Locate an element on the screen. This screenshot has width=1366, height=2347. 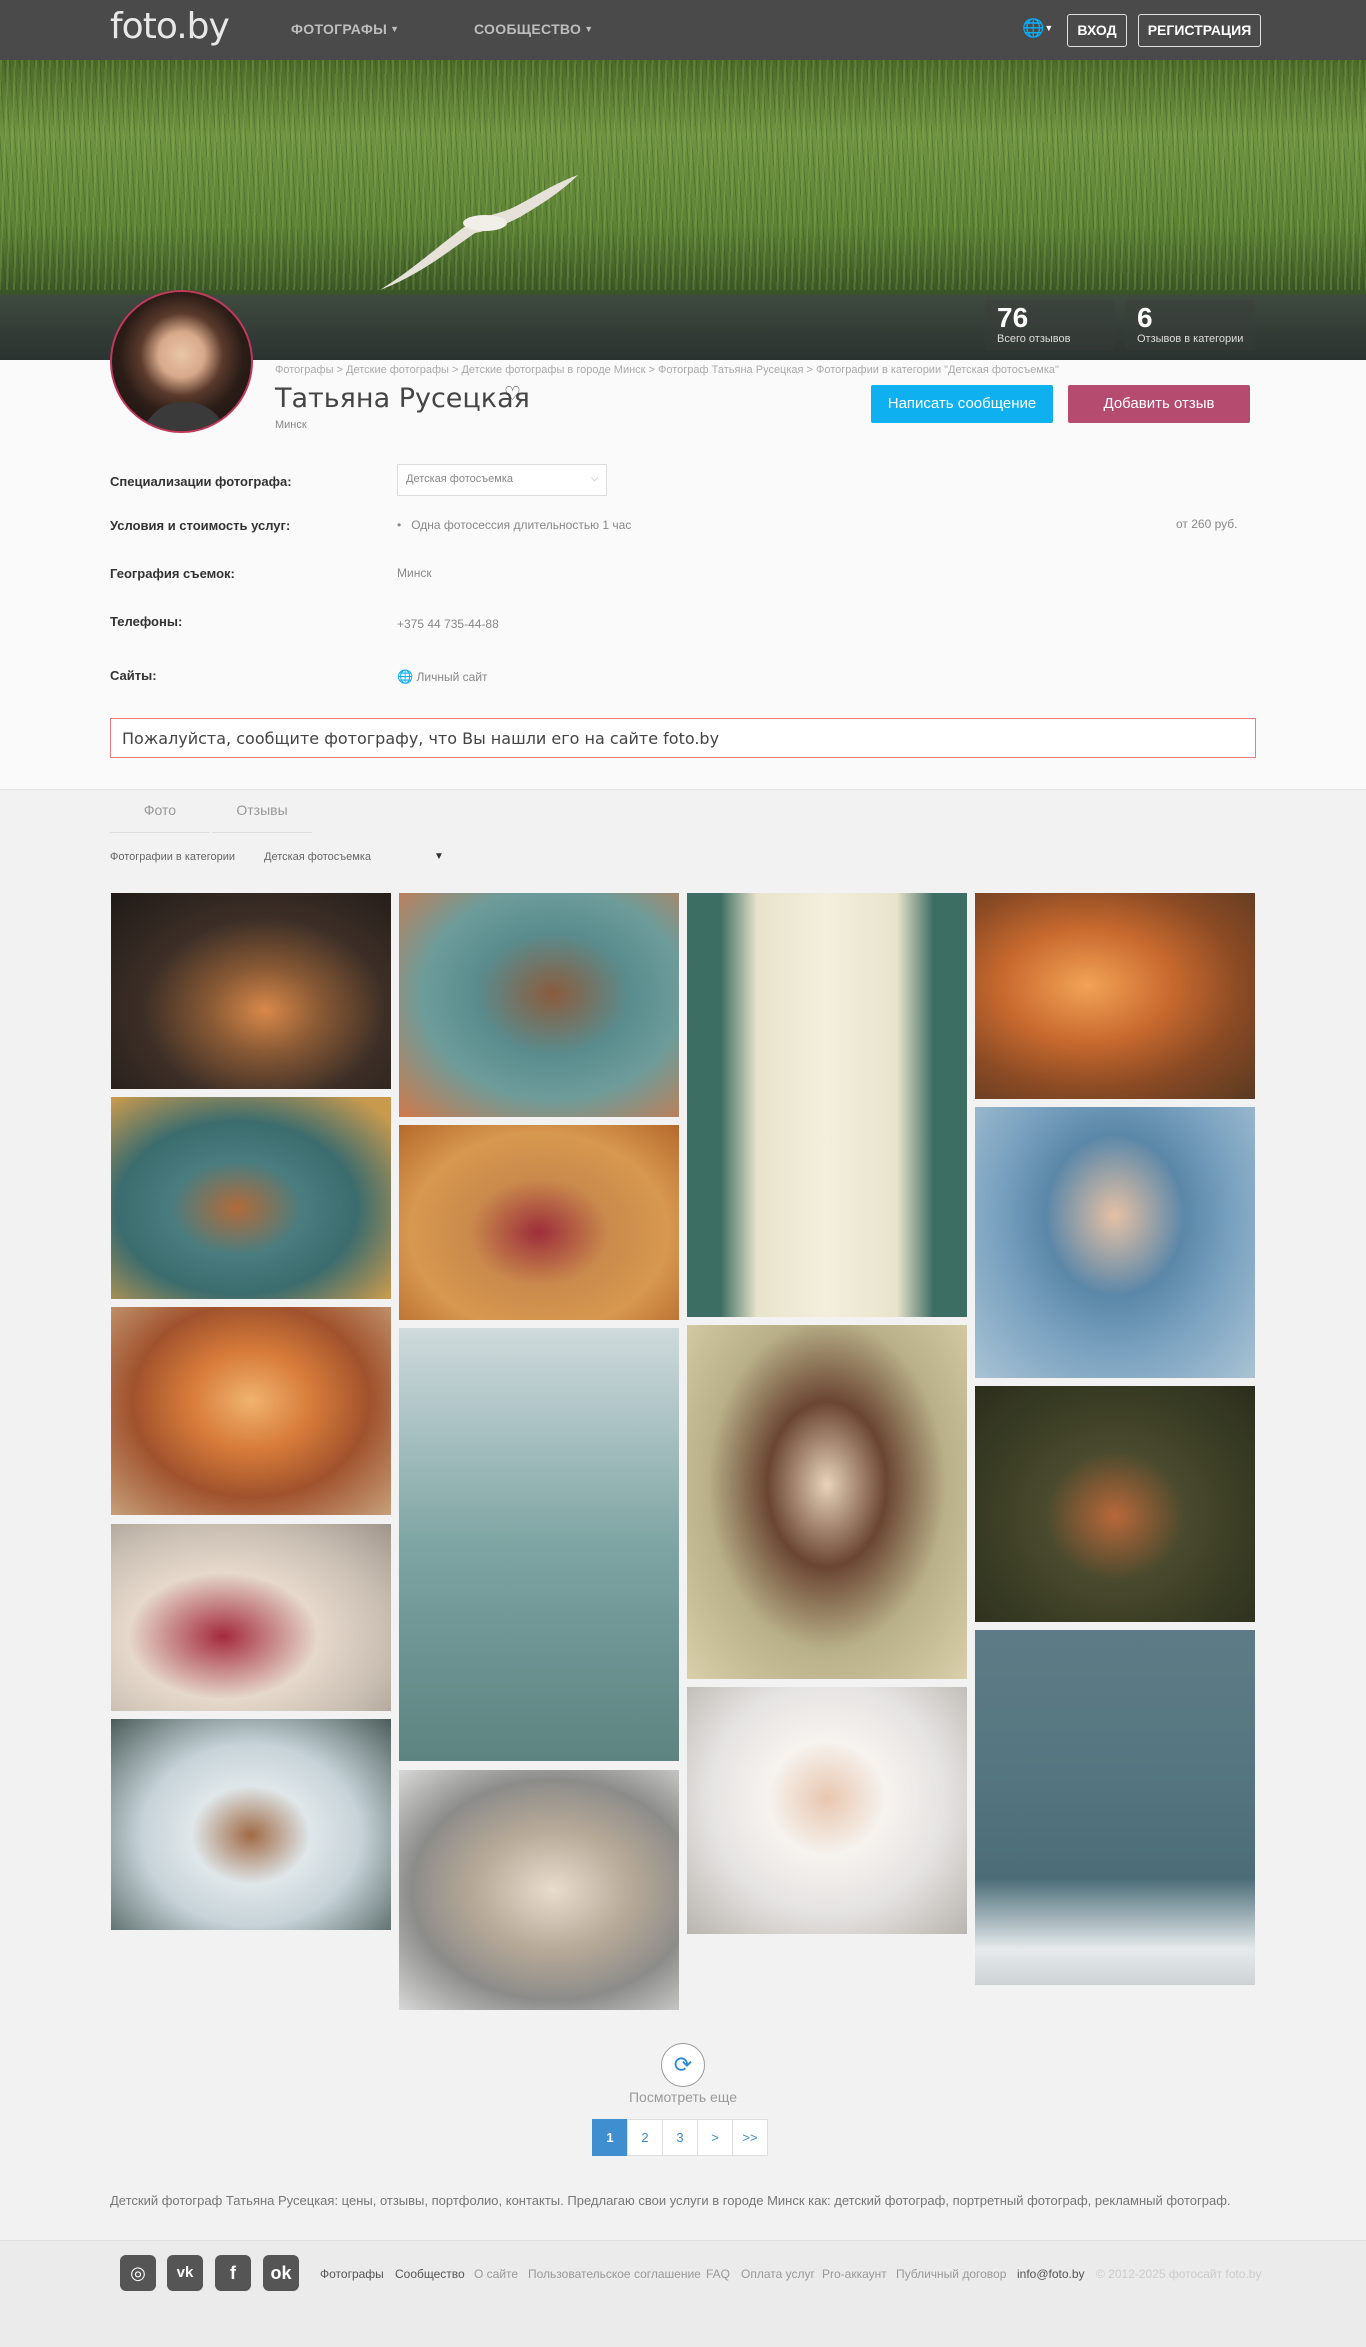
footer-link-faq: FAQ is located at coordinates (718, 2274).